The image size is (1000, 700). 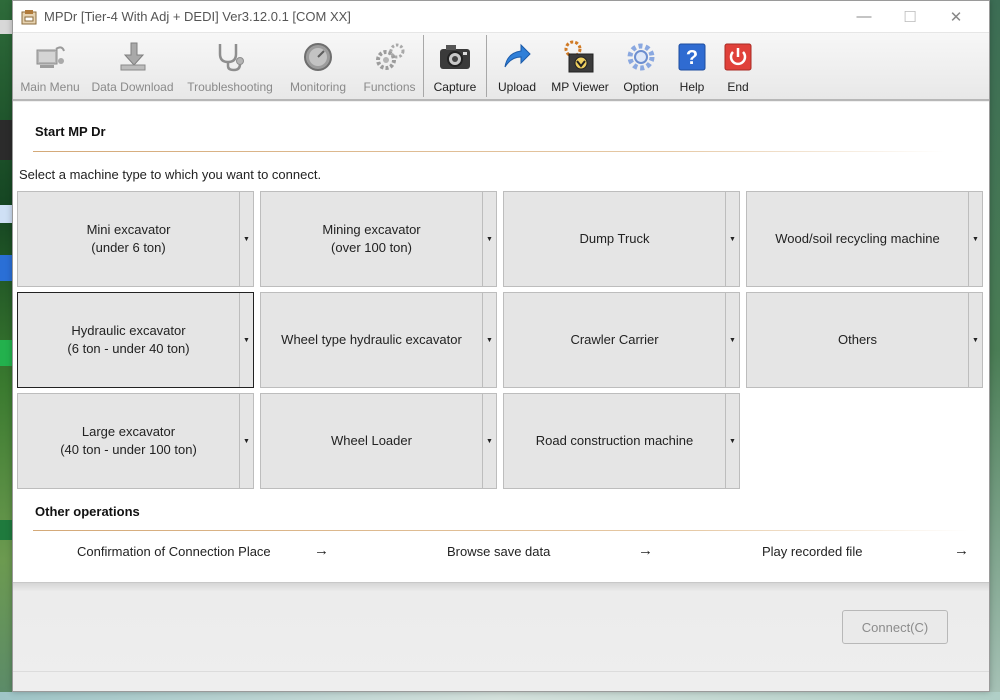 I want to click on connect-button: Connect(C), so click(x=895, y=627).